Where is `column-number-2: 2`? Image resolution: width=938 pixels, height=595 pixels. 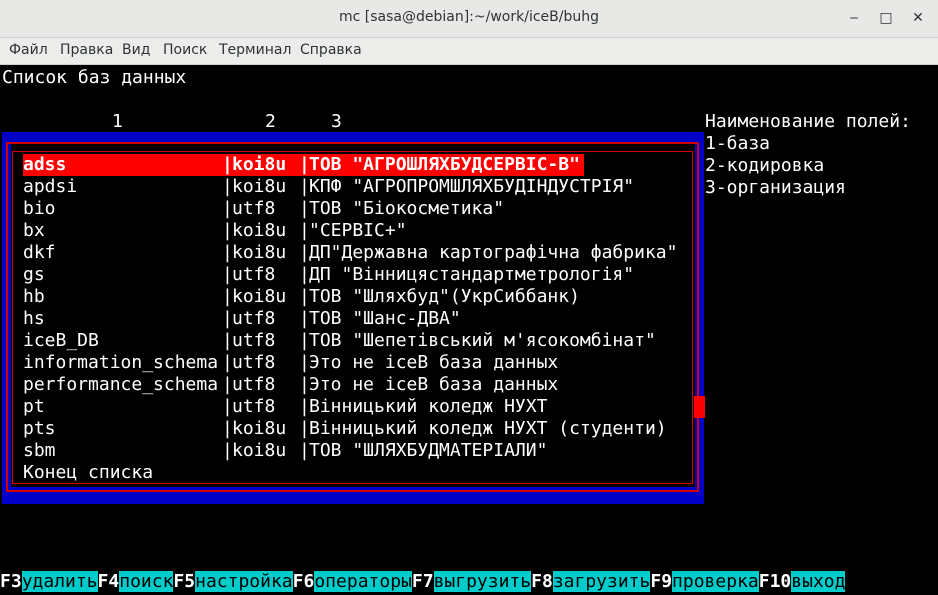
column-number-2: 2 is located at coordinates (270, 121).